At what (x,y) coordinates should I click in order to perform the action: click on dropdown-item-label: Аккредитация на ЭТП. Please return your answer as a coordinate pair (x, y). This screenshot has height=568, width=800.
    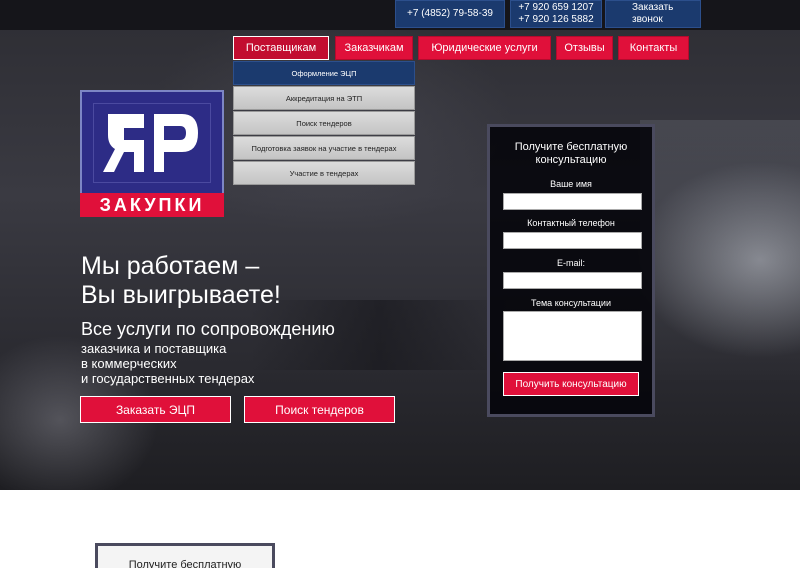
    Looking at the image, I should click on (324, 98).